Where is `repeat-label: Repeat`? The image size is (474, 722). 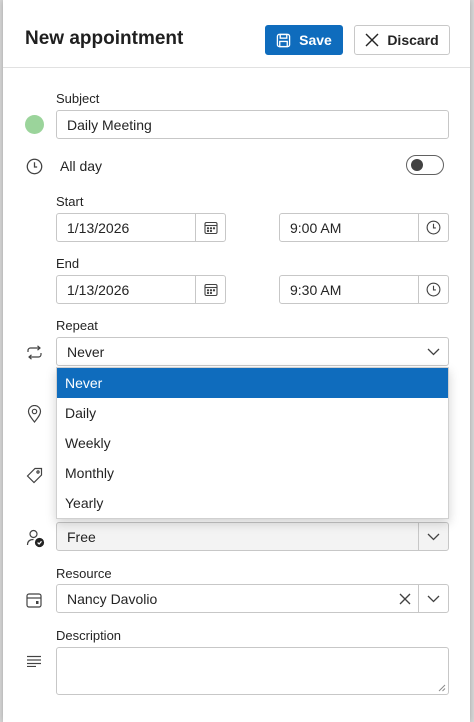 repeat-label: Repeat is located at coordinates (77, 325).